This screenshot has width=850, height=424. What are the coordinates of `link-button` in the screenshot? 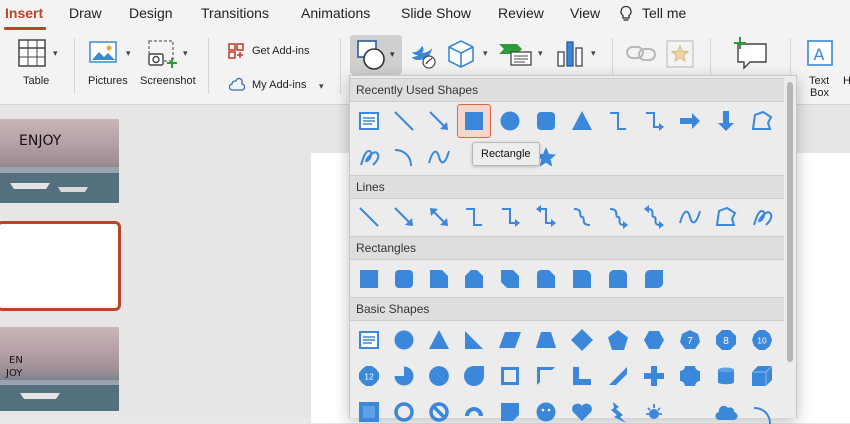 It's located at (641, 53).